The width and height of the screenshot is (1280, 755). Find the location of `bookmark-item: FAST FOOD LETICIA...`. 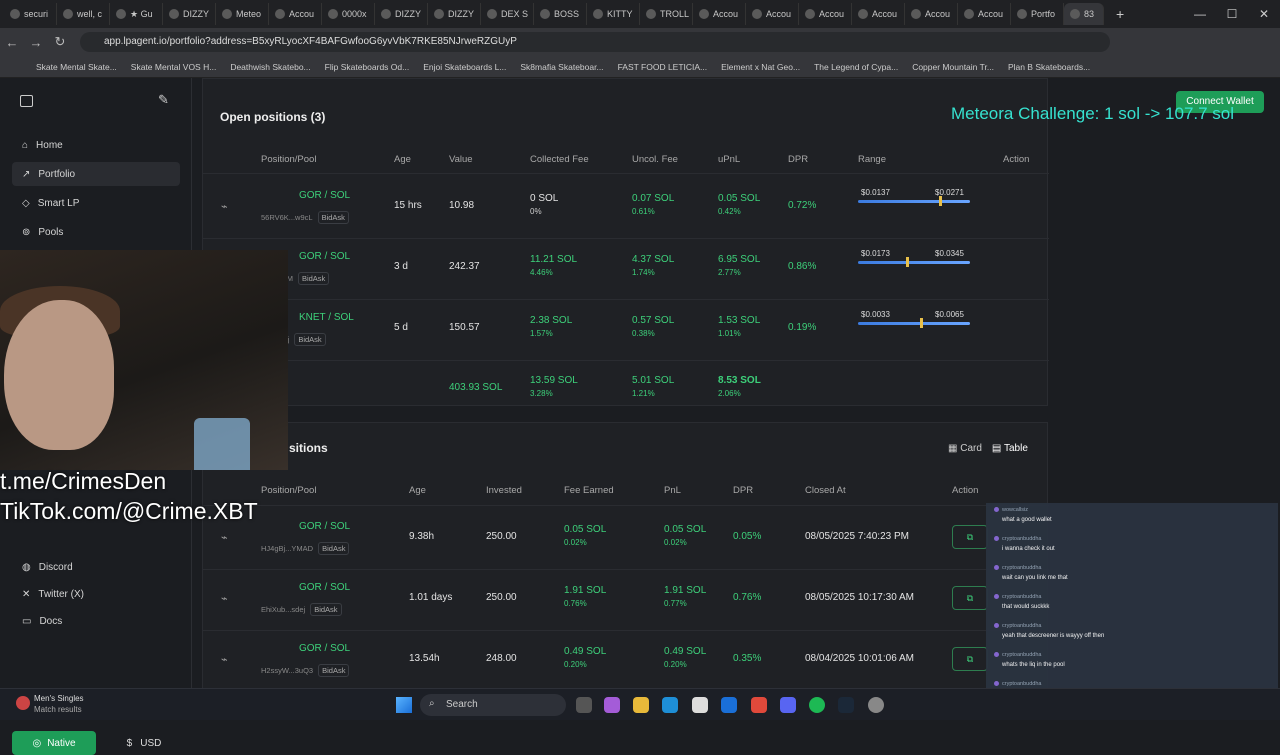

bookmark-item: FAST FOOD LETICIA... is located at coordinates (663, 67).